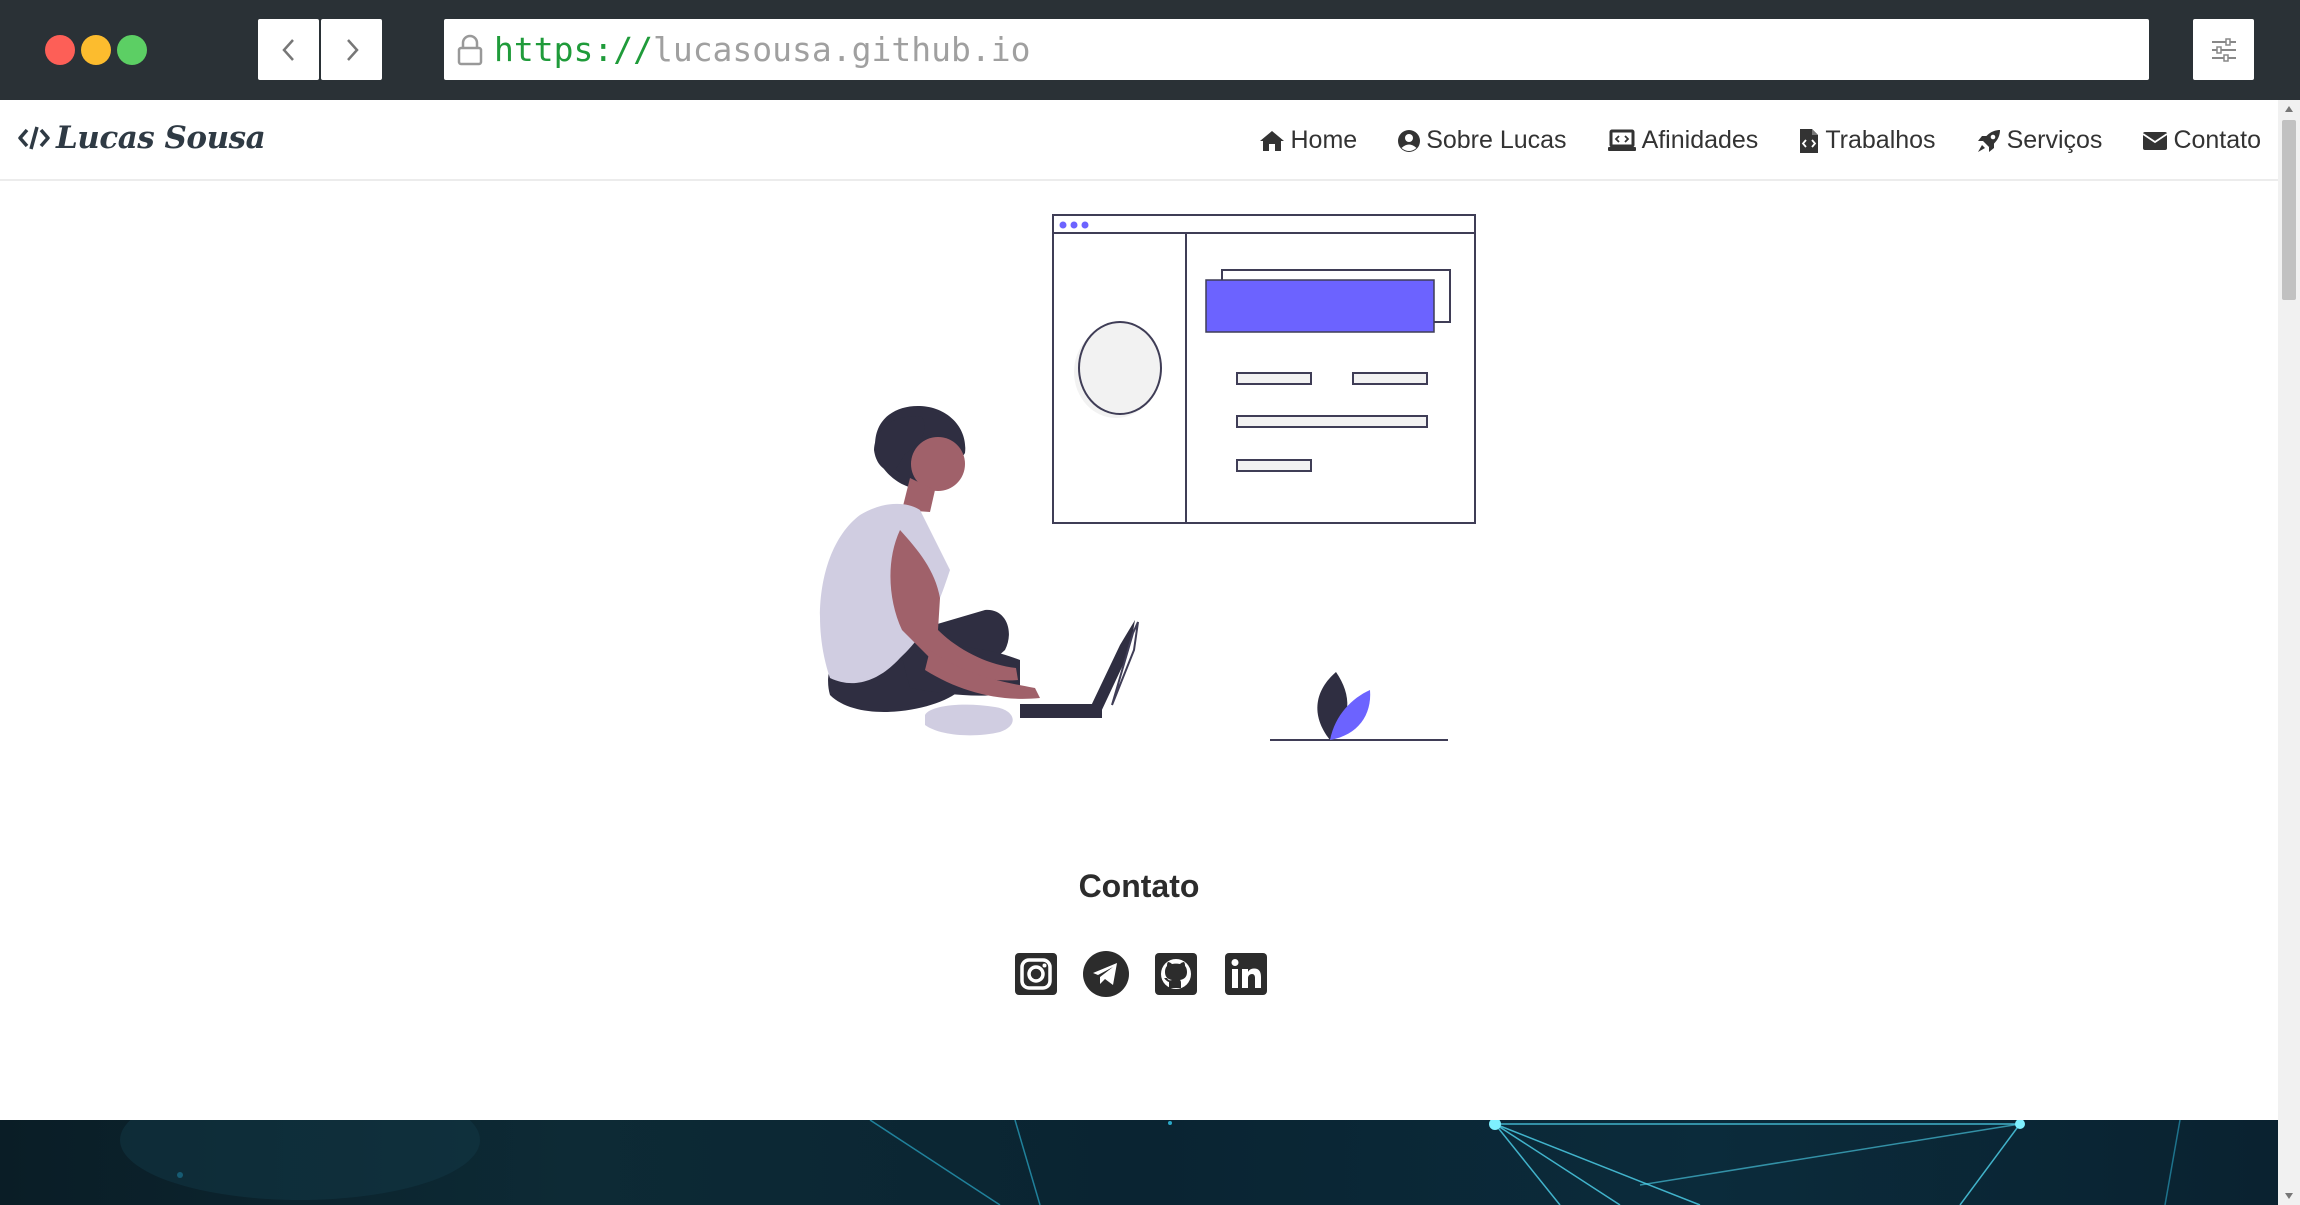  Describe the element at coordinates (132, 50) in the screenshot. I see `maximize-window-button` at that location.